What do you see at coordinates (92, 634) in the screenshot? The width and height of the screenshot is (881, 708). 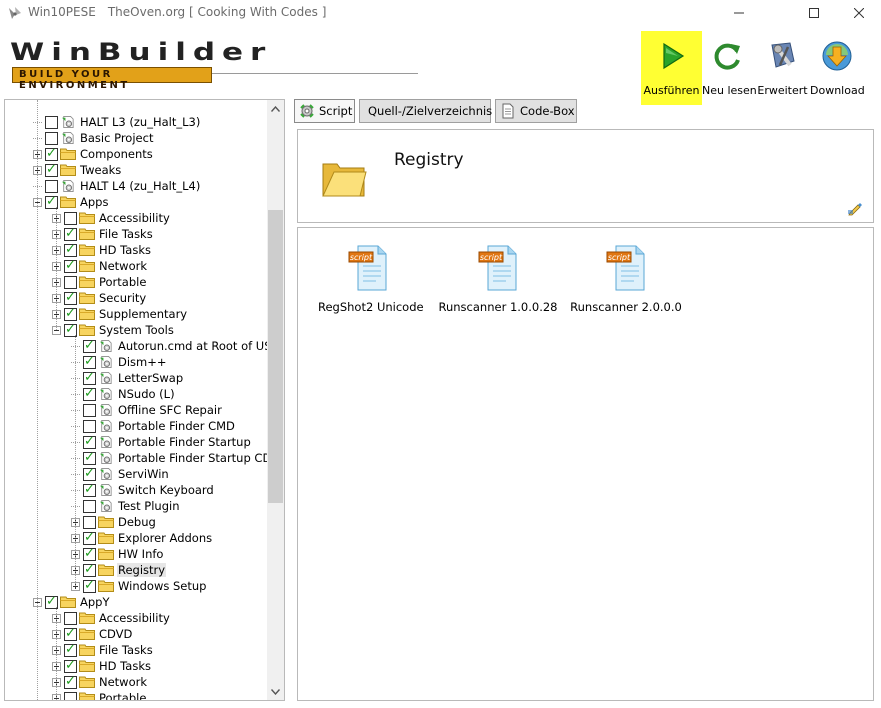 I see `tree-item: CDVD` at bounding box center [92, 634].